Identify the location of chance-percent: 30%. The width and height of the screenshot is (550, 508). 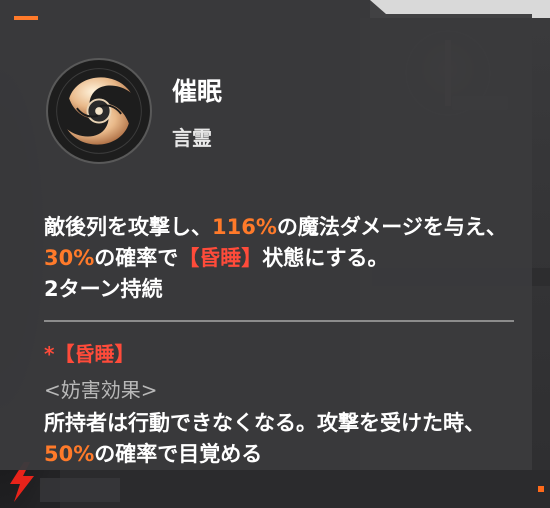
(69, 258).